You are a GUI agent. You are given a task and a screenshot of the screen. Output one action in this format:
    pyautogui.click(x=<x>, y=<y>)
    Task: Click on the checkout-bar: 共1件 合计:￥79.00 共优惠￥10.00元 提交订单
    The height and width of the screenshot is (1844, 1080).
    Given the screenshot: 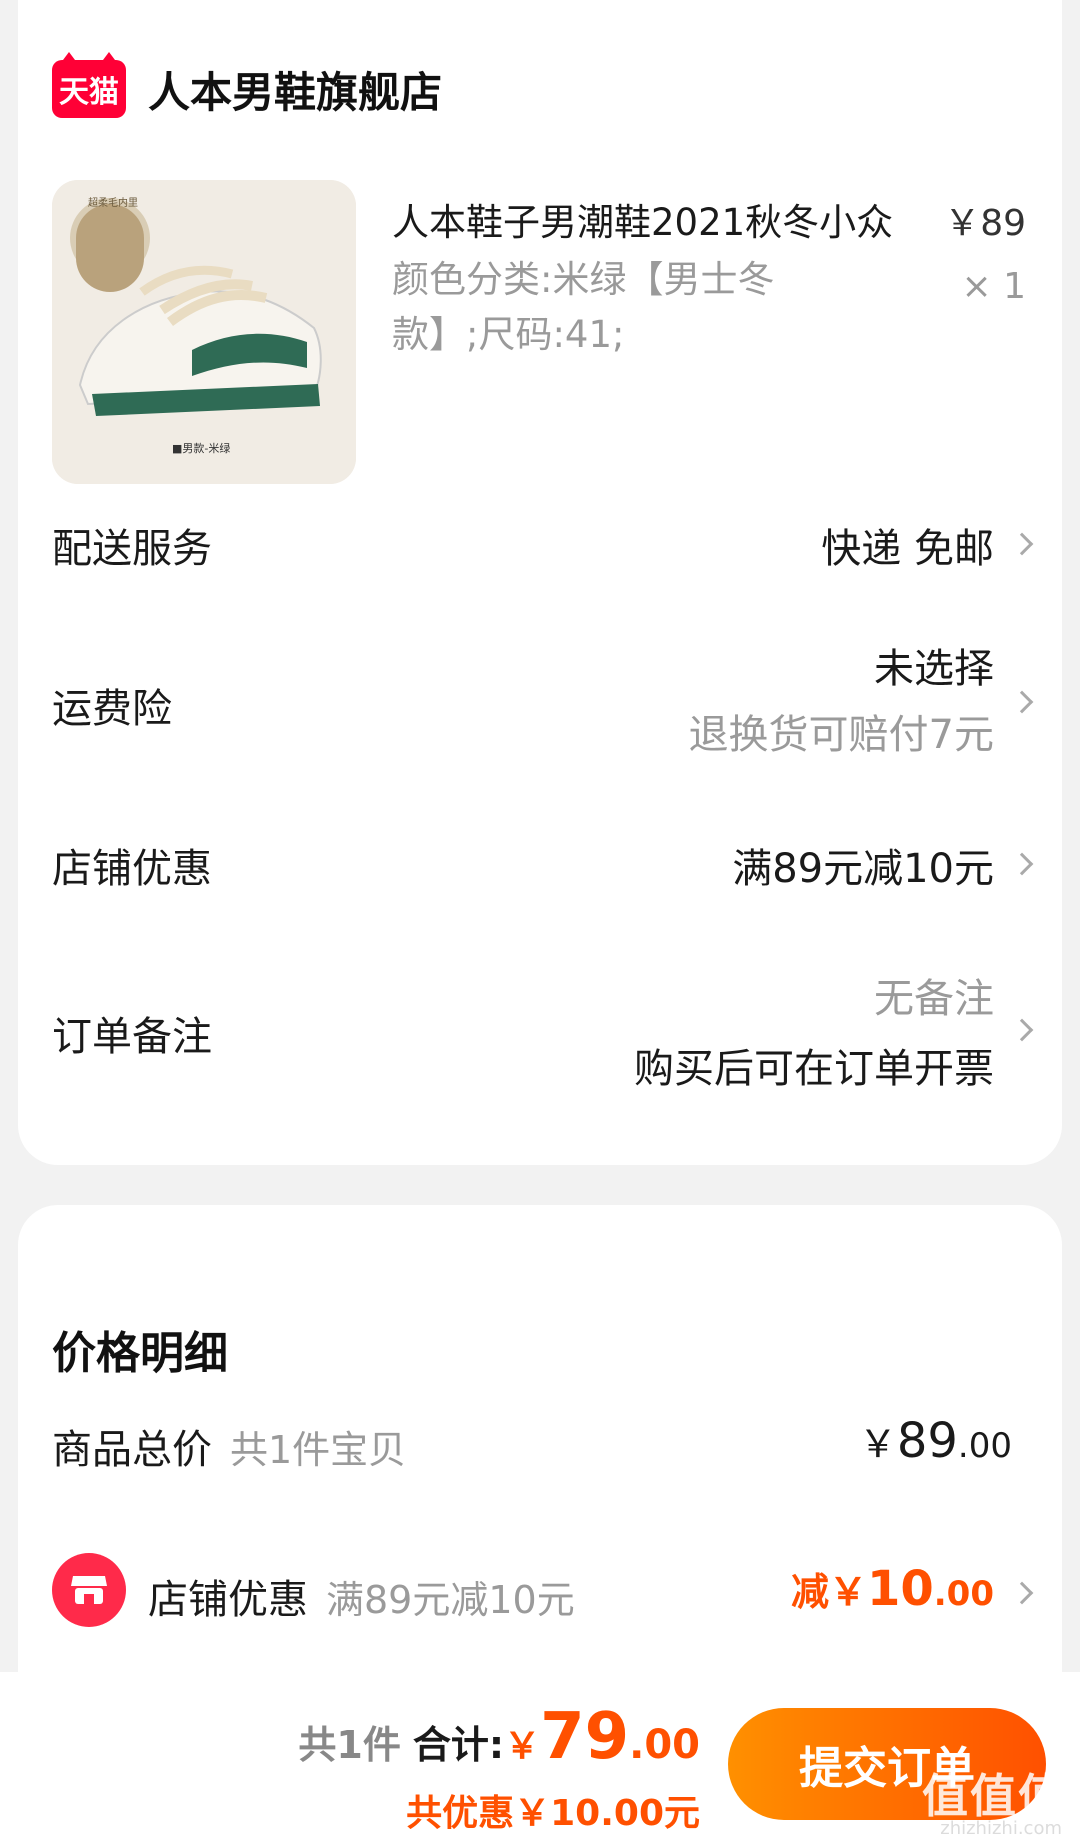 What is the action you would take?
    pyautogui.click(x=540, y=1758)
    